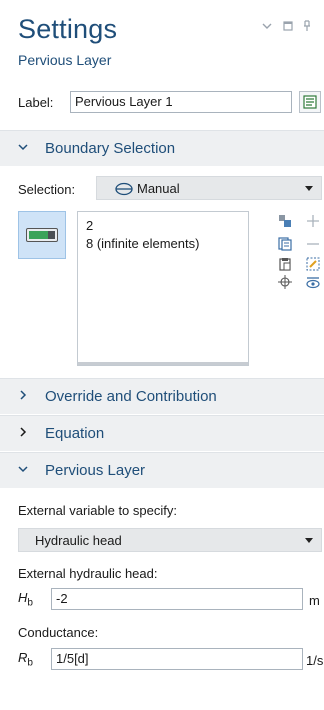 This screenshot has height=710, width=324. Describe the element at coordinates (313, 221) in the screenshot. I see `add-icon` at that location.